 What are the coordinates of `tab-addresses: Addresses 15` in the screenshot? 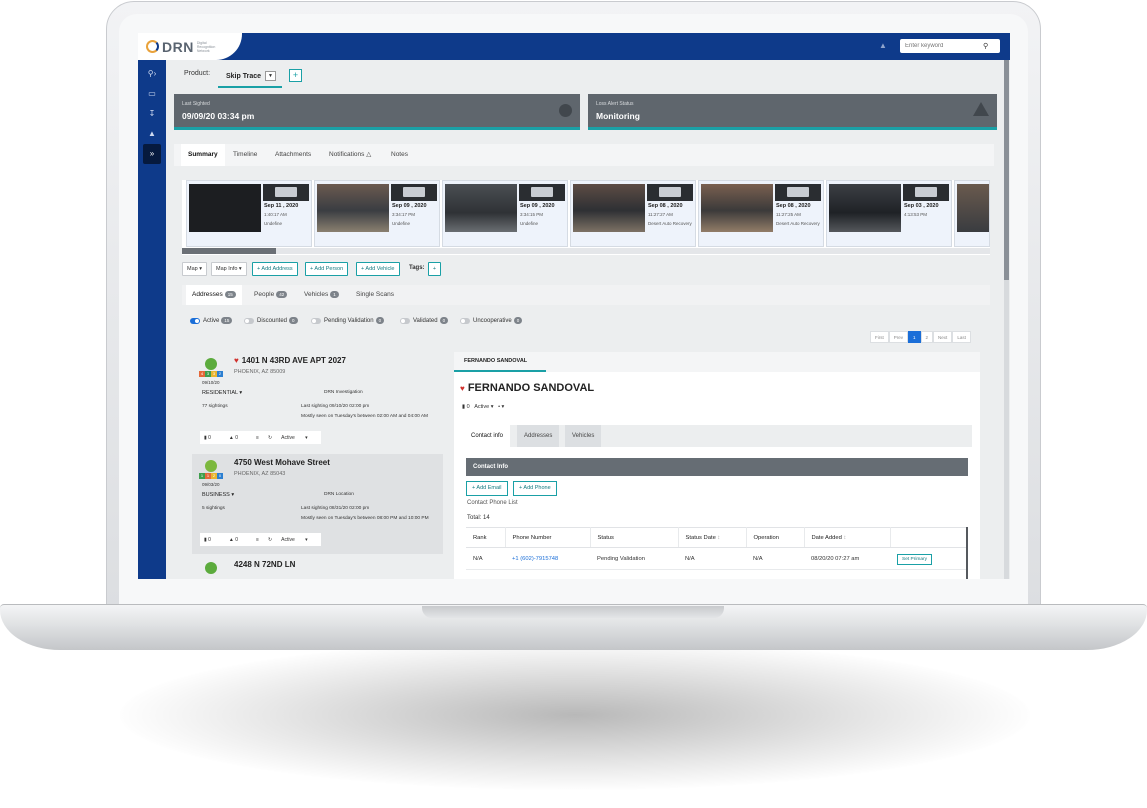 It's located at (214, 295).